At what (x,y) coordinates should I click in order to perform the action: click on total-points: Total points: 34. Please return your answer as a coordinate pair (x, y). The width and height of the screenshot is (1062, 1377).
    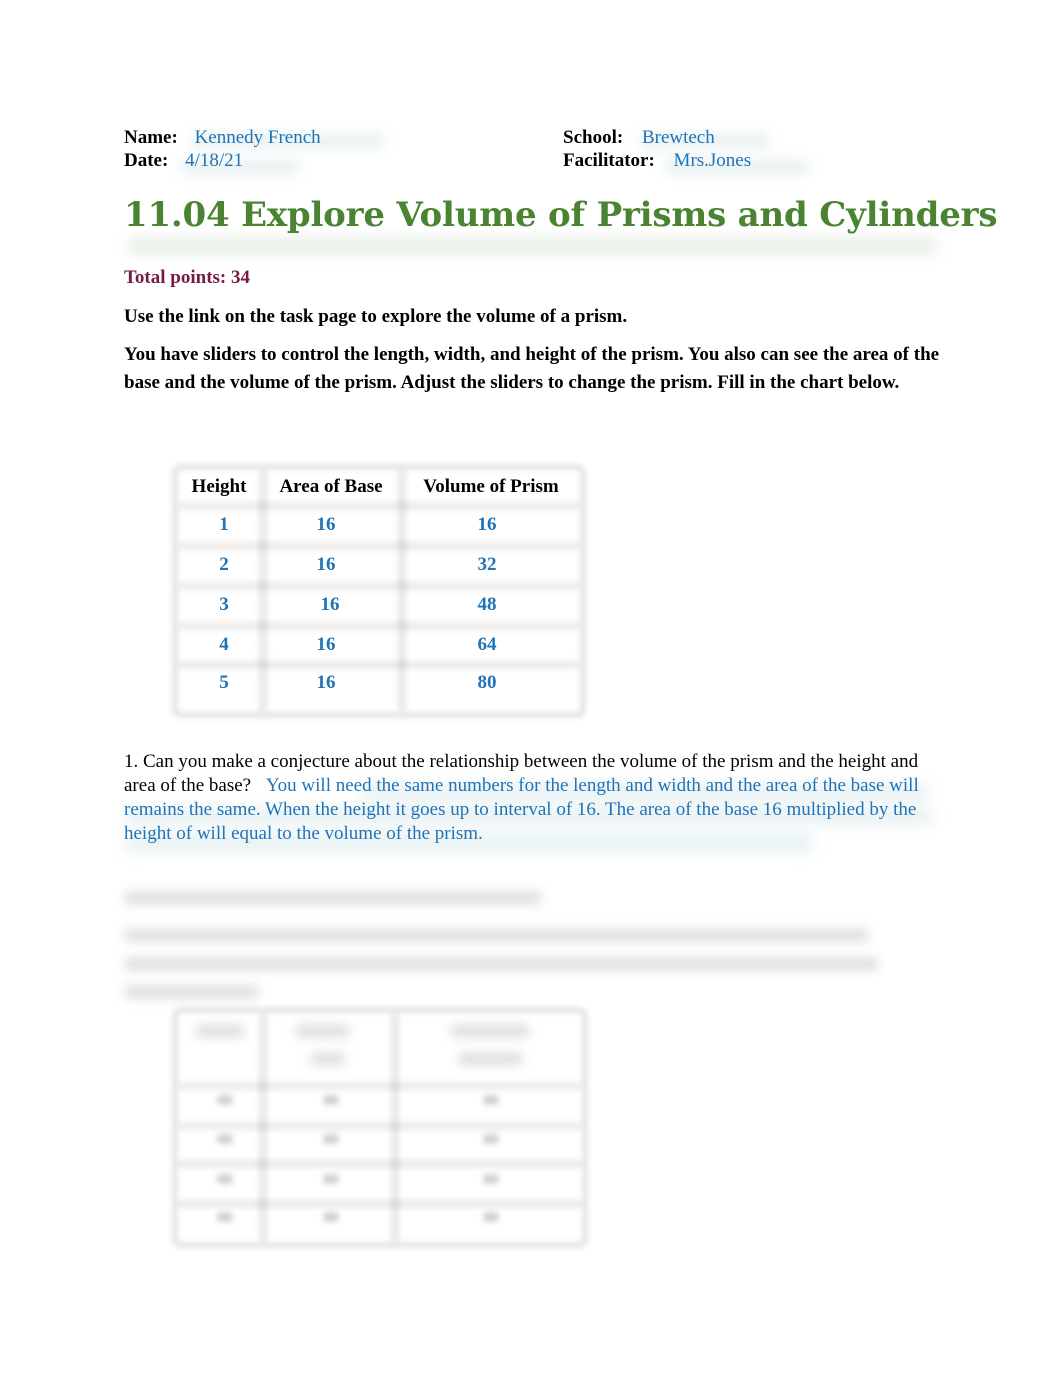
    Looking at the image, I should click on (187, 277).